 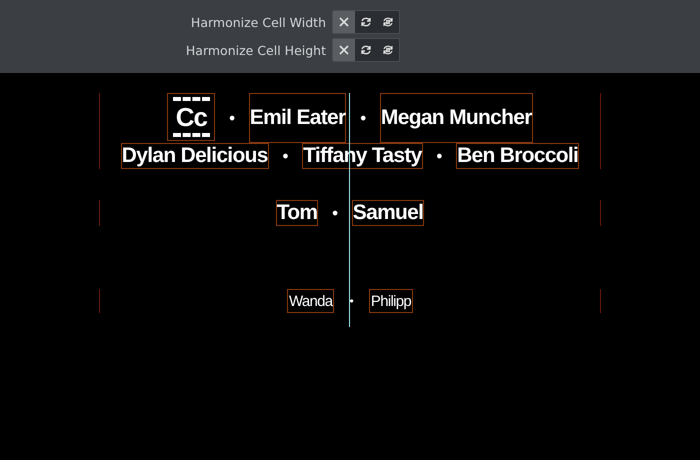 What do you see at coordinates (256, 50) in the screenshot?
I see `option-label: Harmonize Cell Height` at bounding box center [256, 50].